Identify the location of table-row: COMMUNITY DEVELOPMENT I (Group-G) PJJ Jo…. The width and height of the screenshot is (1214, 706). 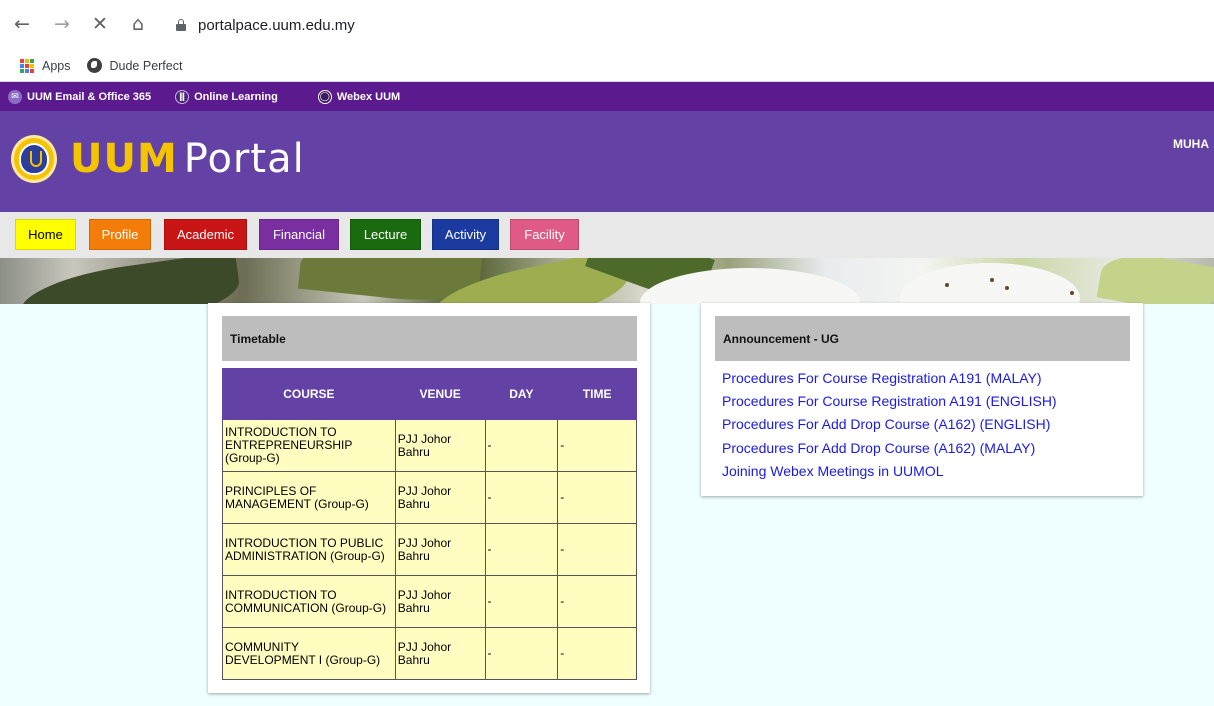
(429, 653).